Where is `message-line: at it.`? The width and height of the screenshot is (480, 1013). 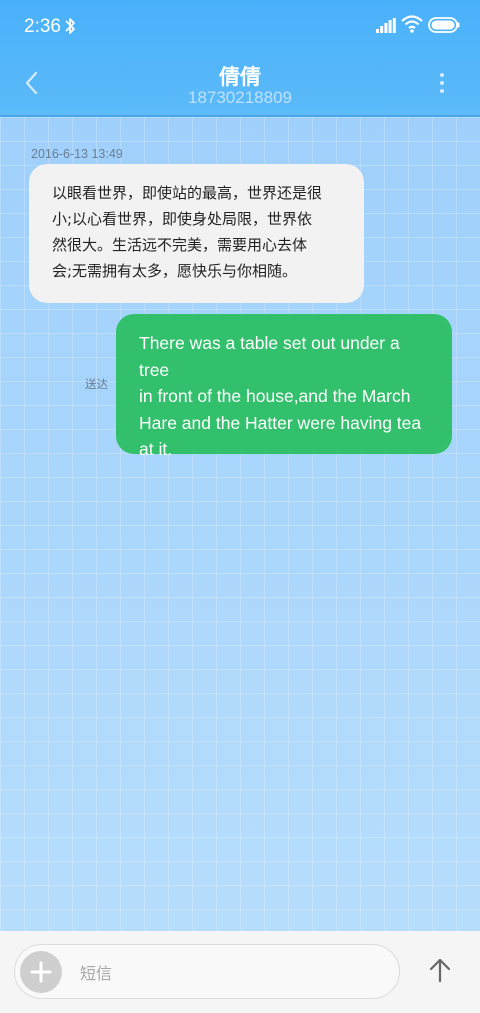
message-line: at it. is located at coordinates (156, 449).